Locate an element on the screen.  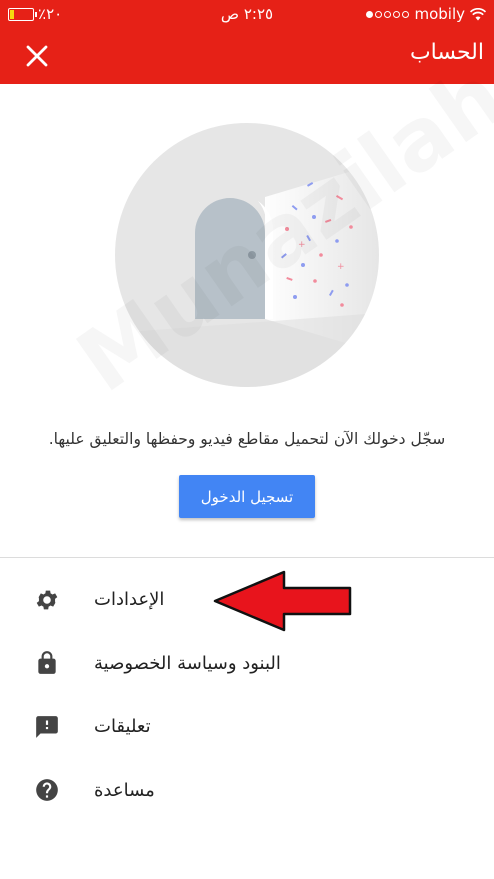
menu-item-help: مساعدة is located at coordinates (247, 791).